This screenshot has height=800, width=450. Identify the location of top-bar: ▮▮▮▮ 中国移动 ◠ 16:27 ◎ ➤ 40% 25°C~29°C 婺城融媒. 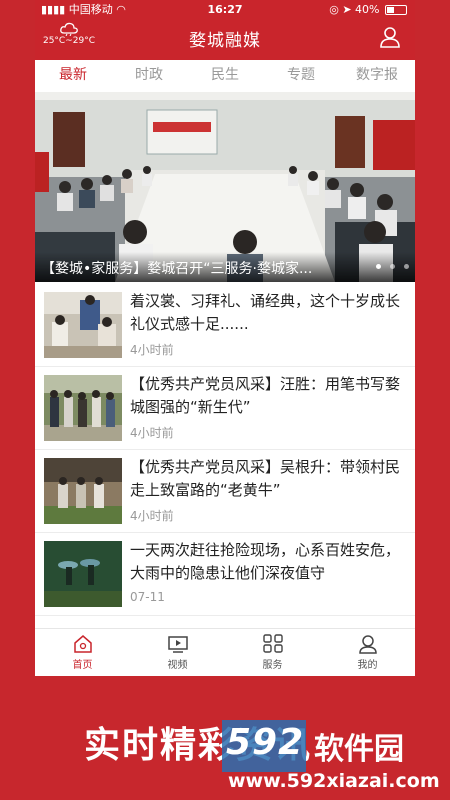
(225, 30).